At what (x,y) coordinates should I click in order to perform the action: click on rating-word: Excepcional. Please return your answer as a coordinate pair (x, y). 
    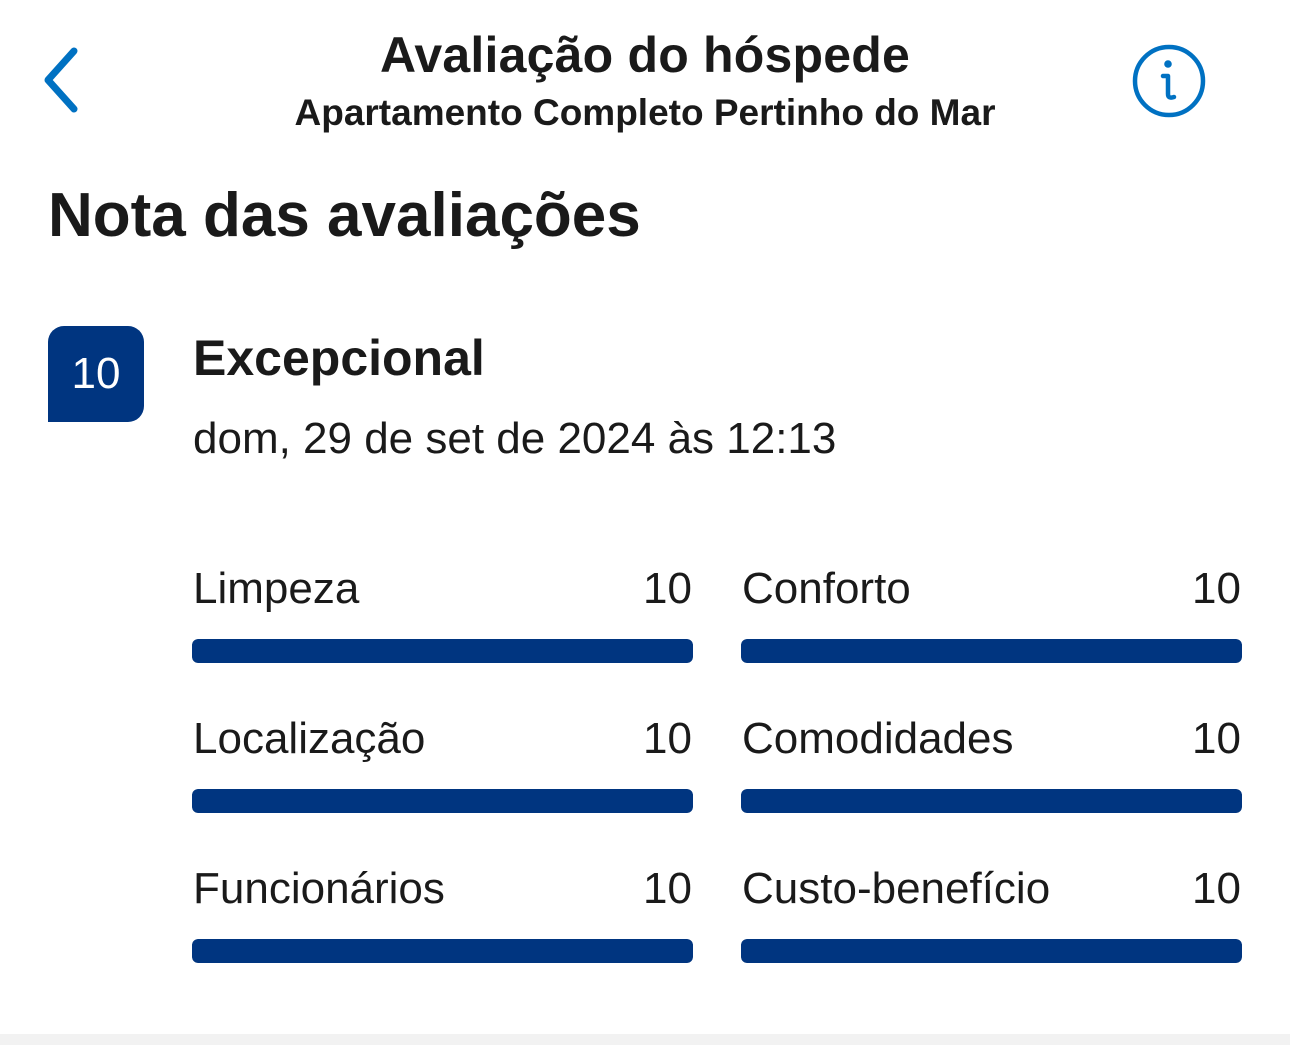
    Looking at the image, I should click on (339, 358).